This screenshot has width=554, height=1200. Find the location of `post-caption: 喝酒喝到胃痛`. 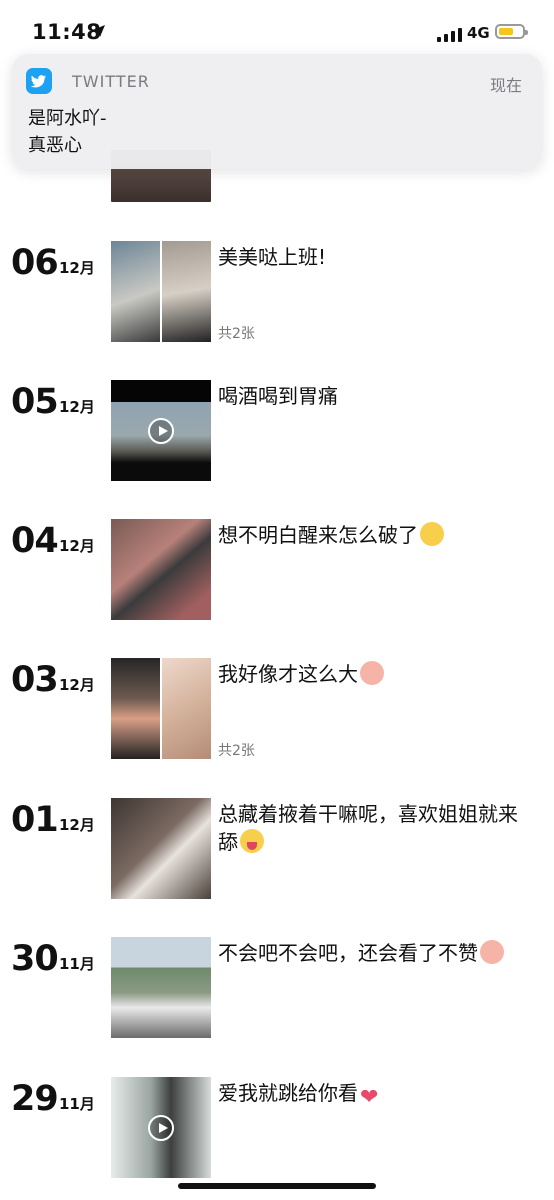

post-caption: 喝酒喝到胃痛 is located at coordinates (278, 396).